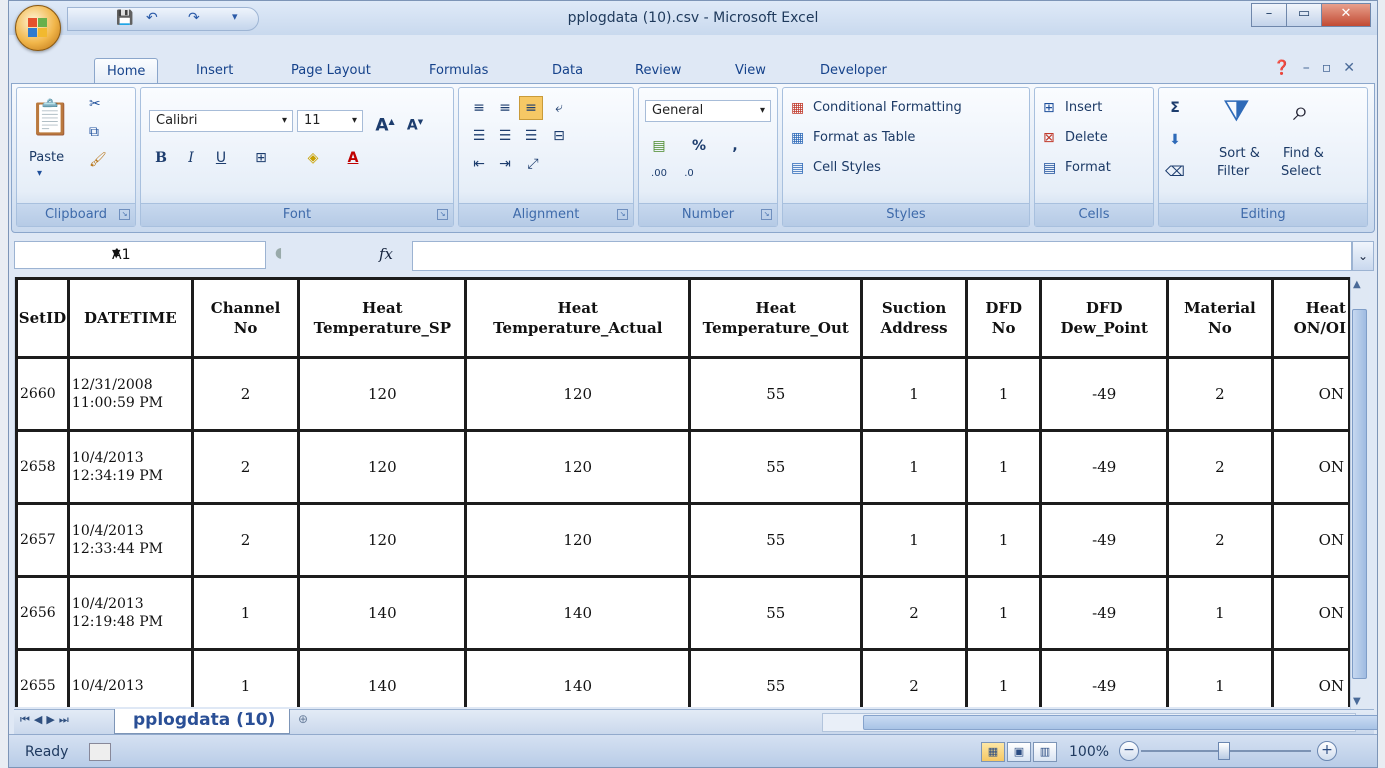 The height and width of the screenshot is (768, 1385). What do you see at coordinates (42, 677) in the screenshot?
I see `table-cell: 2655` at bounding box center [42, 677].